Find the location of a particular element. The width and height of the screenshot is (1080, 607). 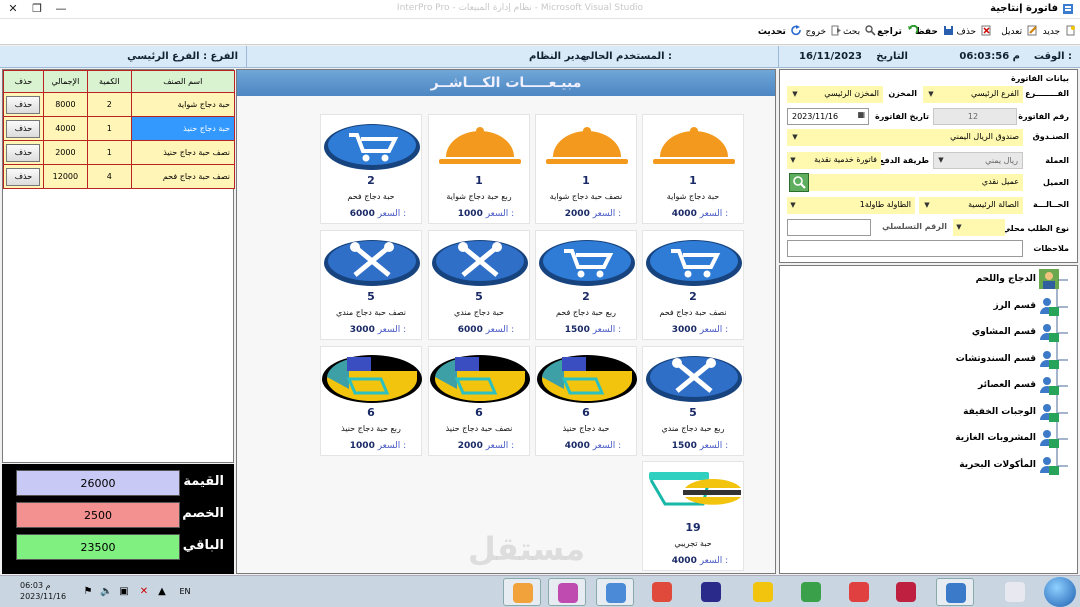

undo-button: تراجع is located at coordinates (897, 31).